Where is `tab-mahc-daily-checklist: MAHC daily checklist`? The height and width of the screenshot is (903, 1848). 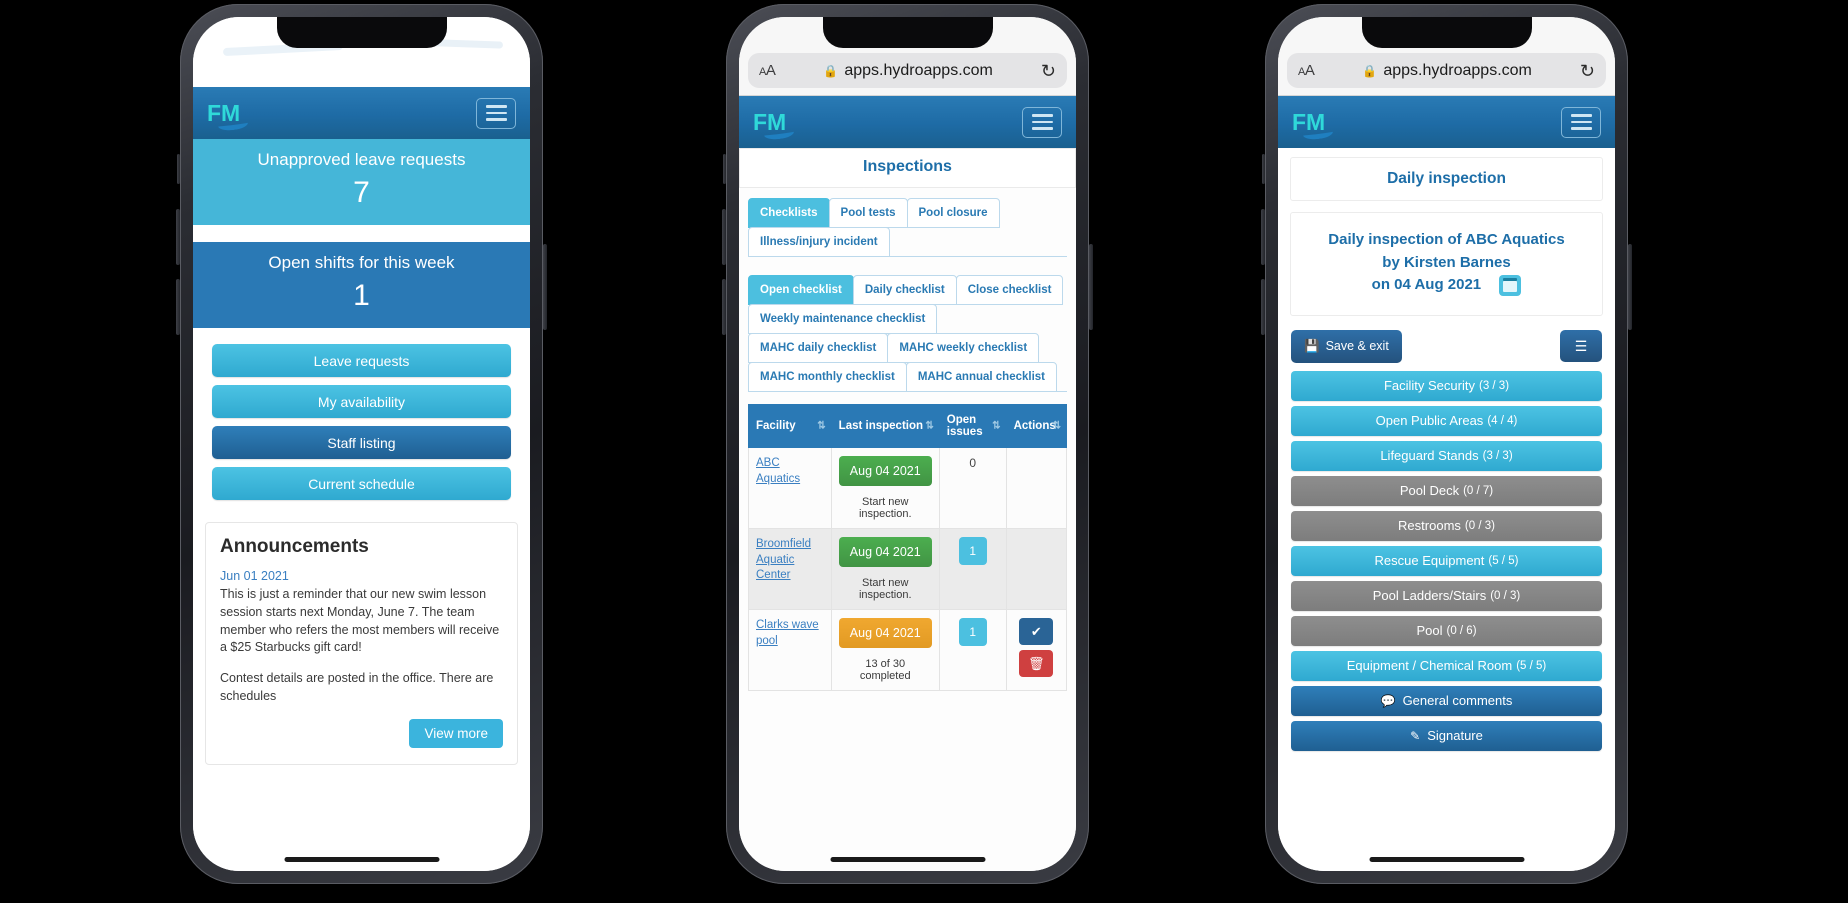 tab-mahc-daily-checklist: MAHC daily checklist is located at coordinates (818, 348).